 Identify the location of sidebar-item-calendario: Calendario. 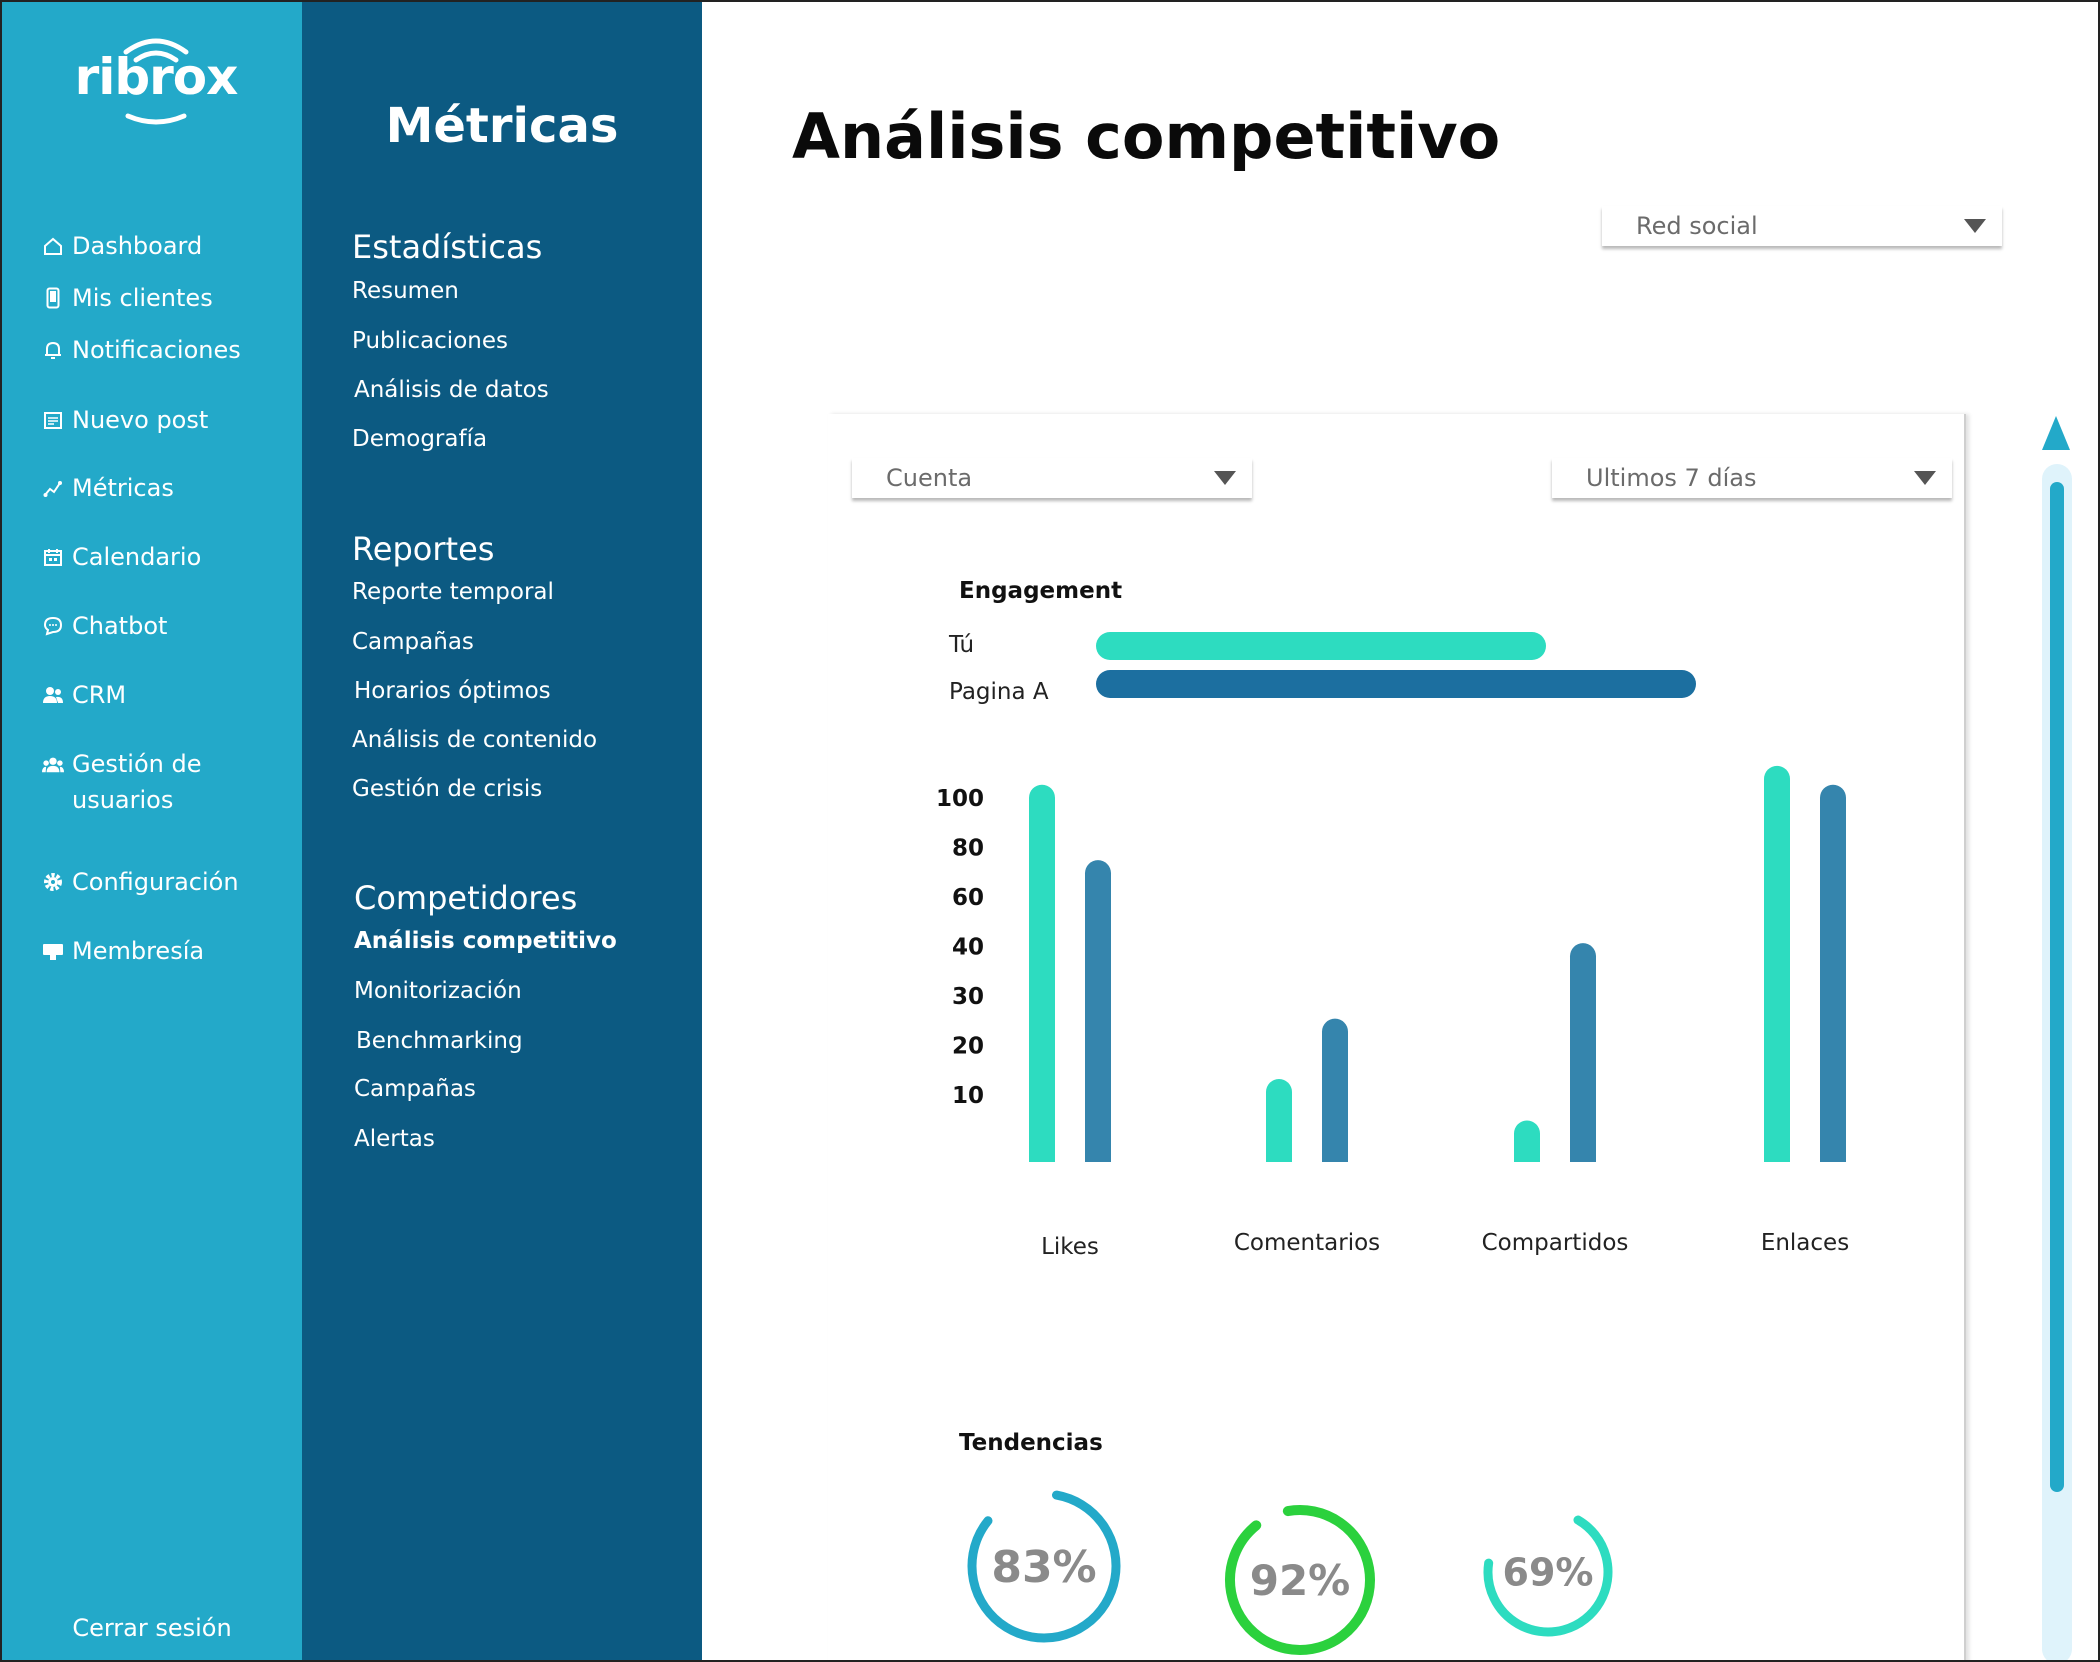
(121, 557).